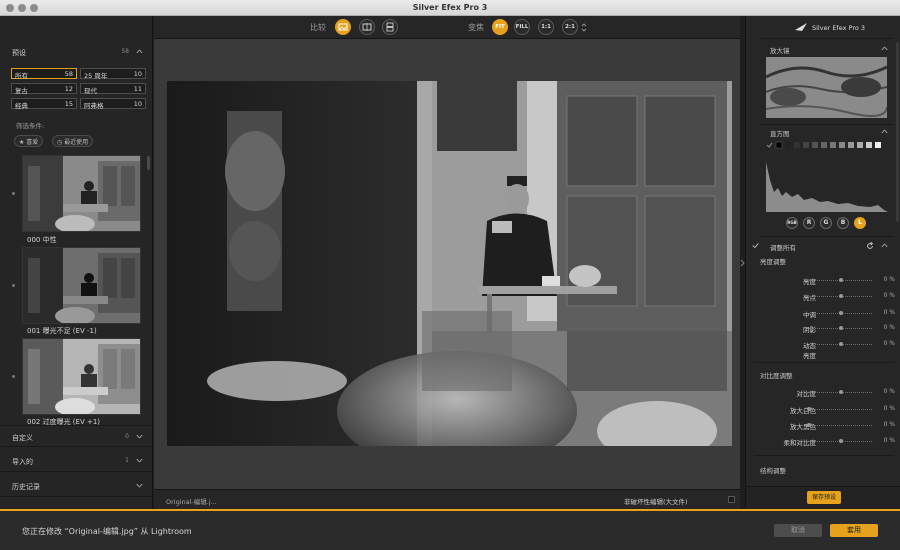  I want to click on slider-label: 柔和对比度, so click(800, 443).